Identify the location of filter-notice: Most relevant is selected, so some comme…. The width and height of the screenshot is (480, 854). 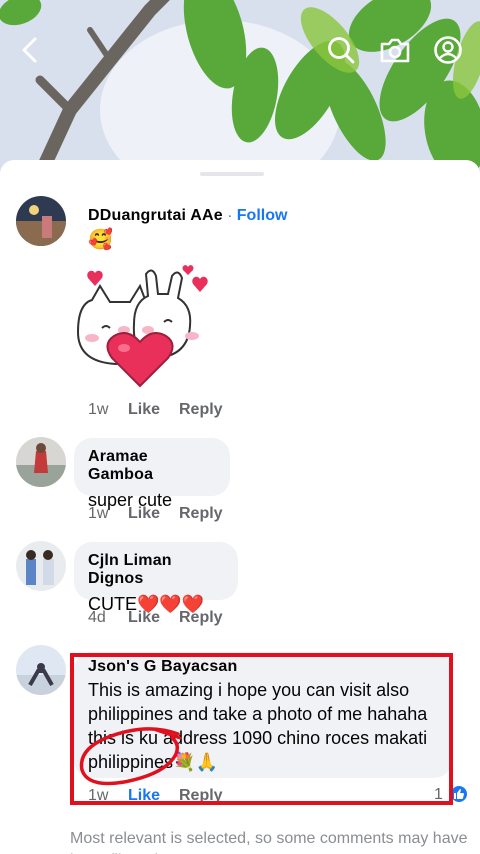
(269, 842).